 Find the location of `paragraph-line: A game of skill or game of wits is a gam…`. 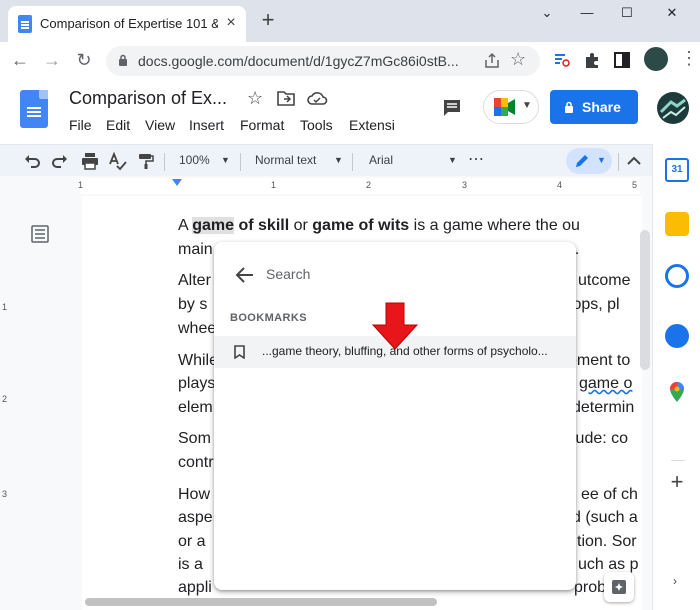

paragraph-line: A game of skill or game of wits is a gam… is located at coordinates (410, 225).